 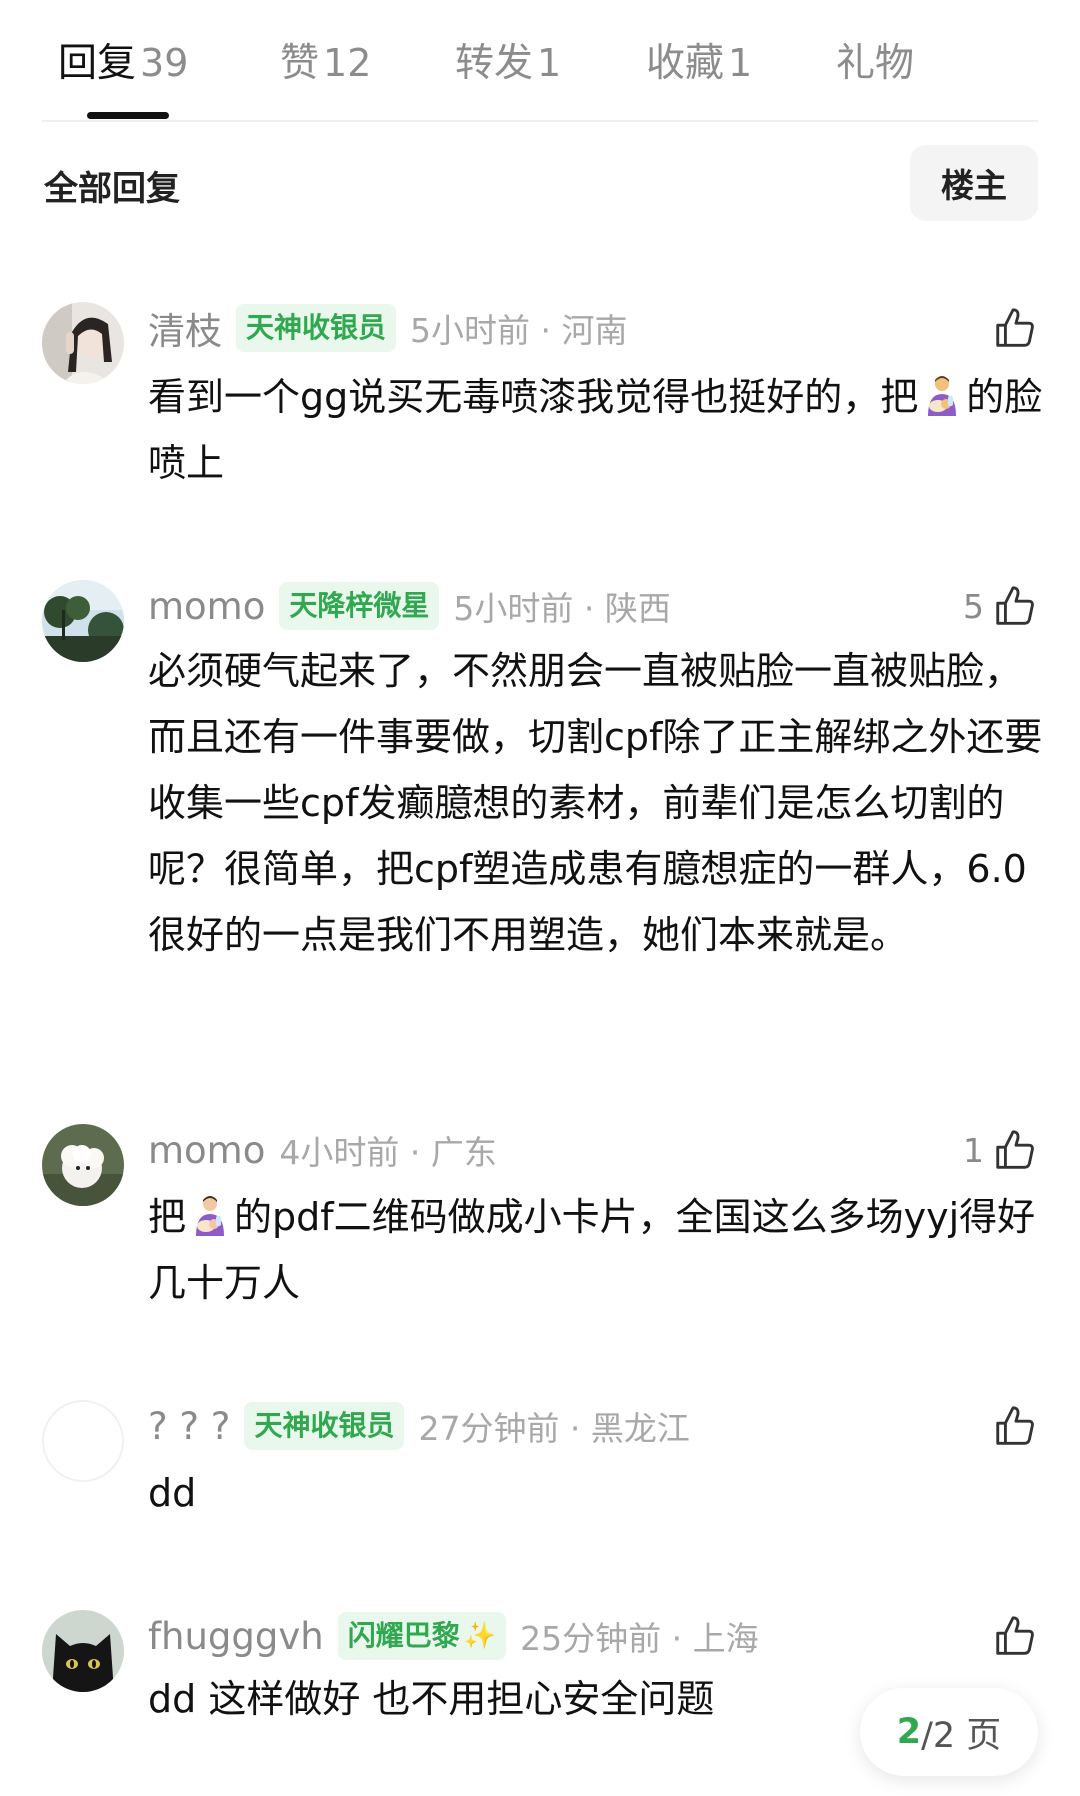 I want to click on tab-gifts-label: 礼物, so click(x=875, y=63).